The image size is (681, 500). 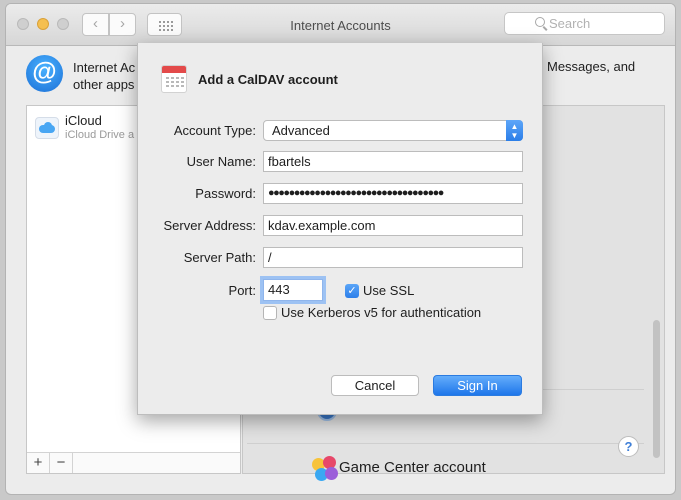 I want to click on use-ssl-checkbox: ✓, so click(x=352, y=291).